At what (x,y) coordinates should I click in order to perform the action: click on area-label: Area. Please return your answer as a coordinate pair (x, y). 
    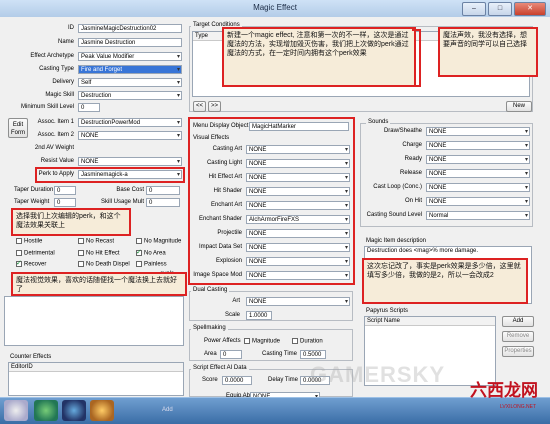
    Looking at the image, I should click on (210, 354).